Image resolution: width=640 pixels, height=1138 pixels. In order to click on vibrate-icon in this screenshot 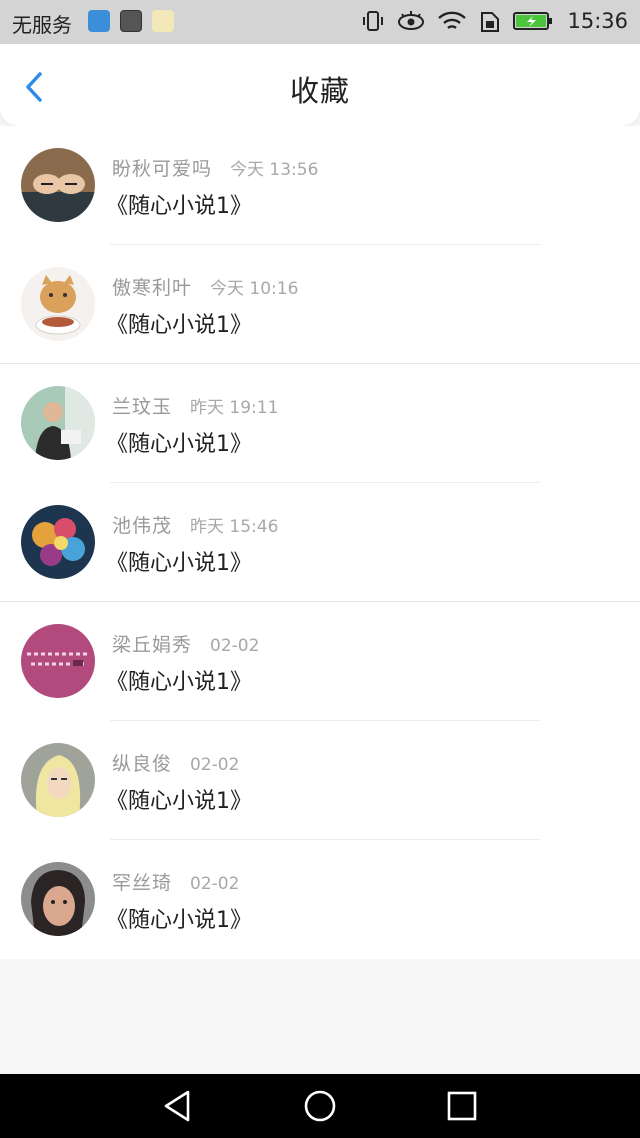, I will do `click(373, 21)`.